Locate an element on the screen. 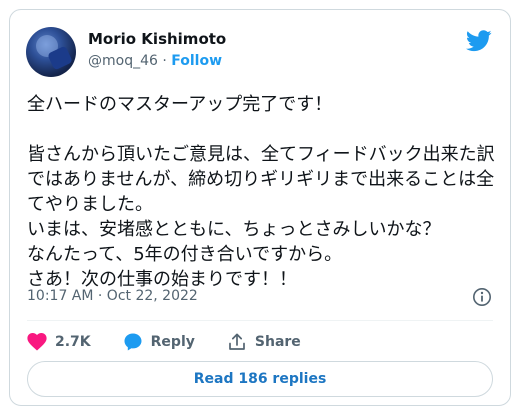 This screenshot has width=522, height=415. author-handle: @moq_46 is located at coordinates (123, 61).